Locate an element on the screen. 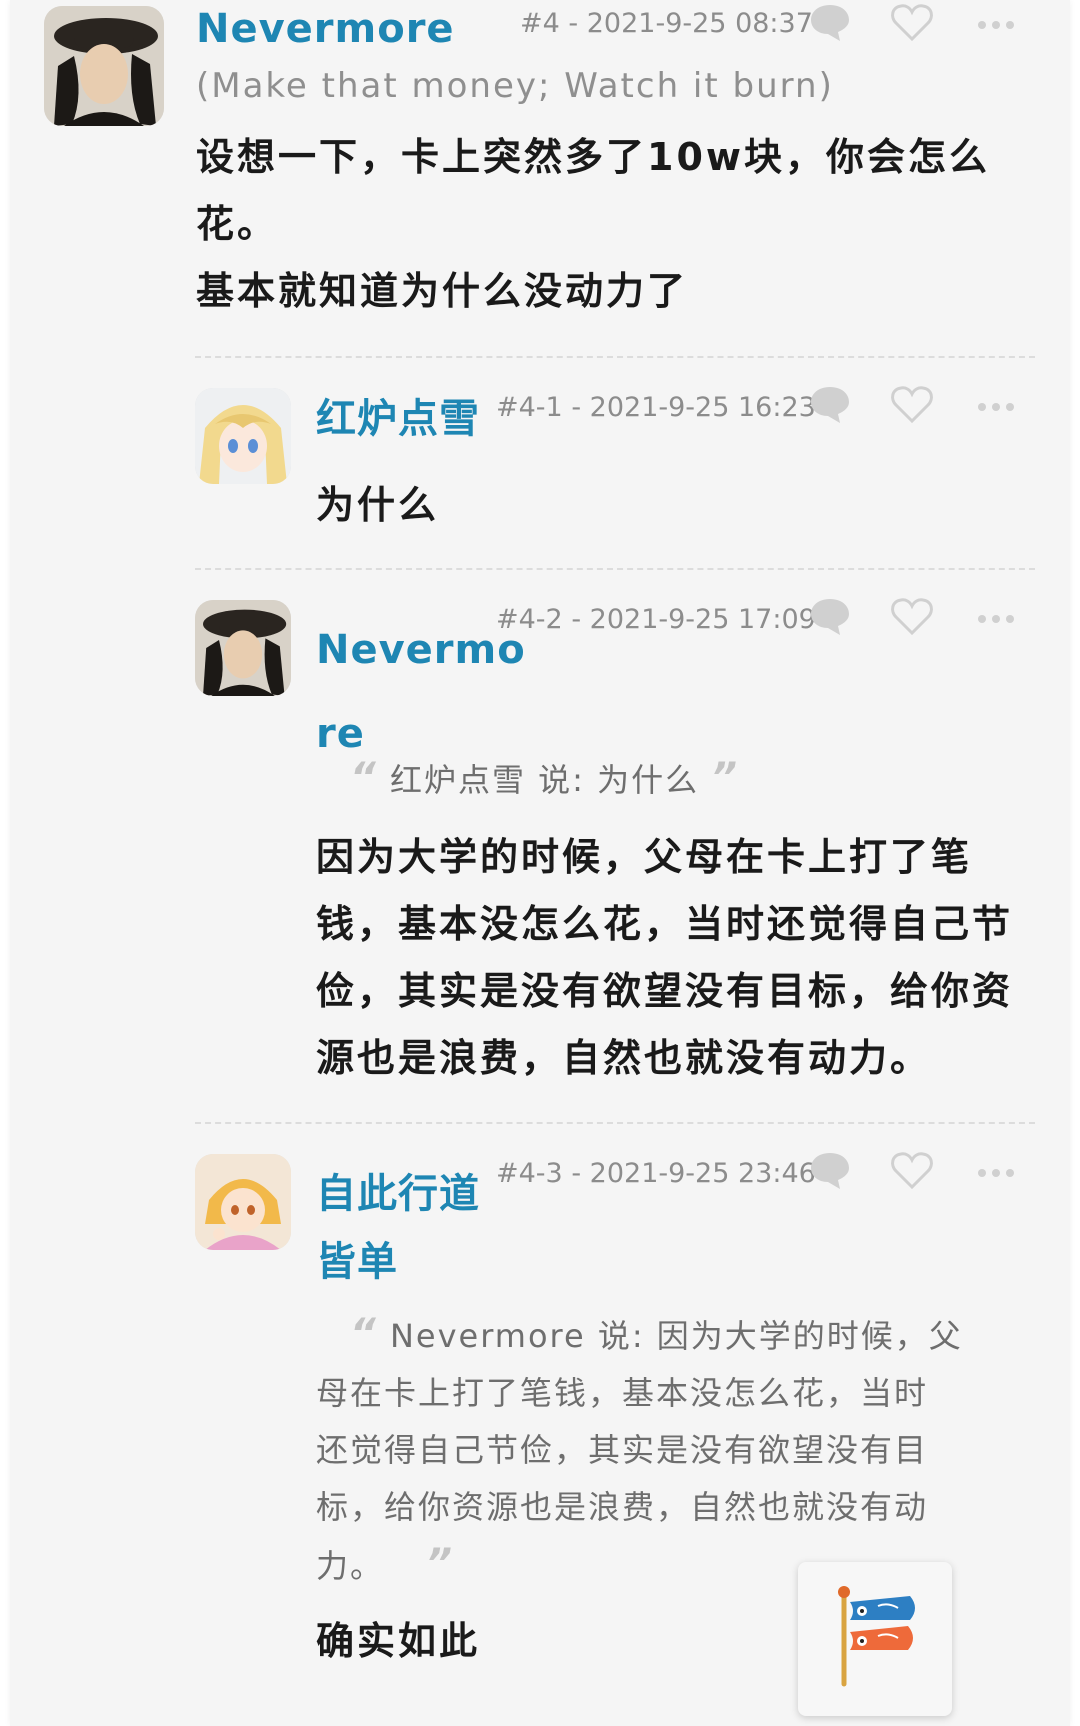 Image resolution: width=1080 pixels, height=1726 pixels. body-line: 因为大学的时候，父母在卡上打了笔 is located at coordinates (644, 857).